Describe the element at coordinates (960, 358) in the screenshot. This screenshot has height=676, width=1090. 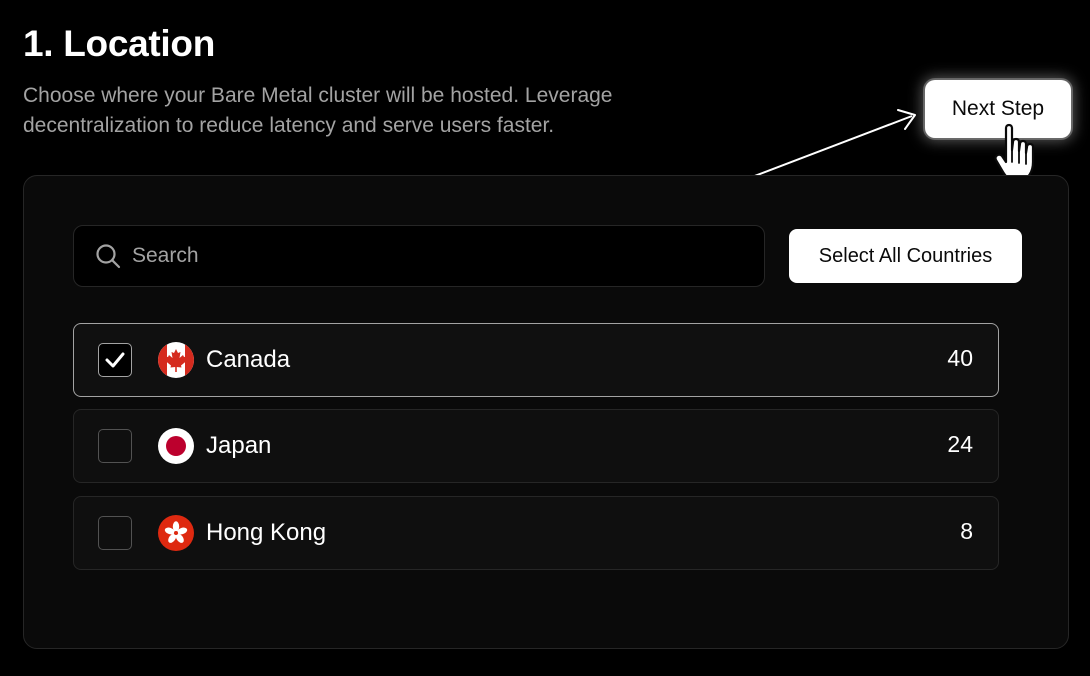
I see `server-count: 40` at that location.